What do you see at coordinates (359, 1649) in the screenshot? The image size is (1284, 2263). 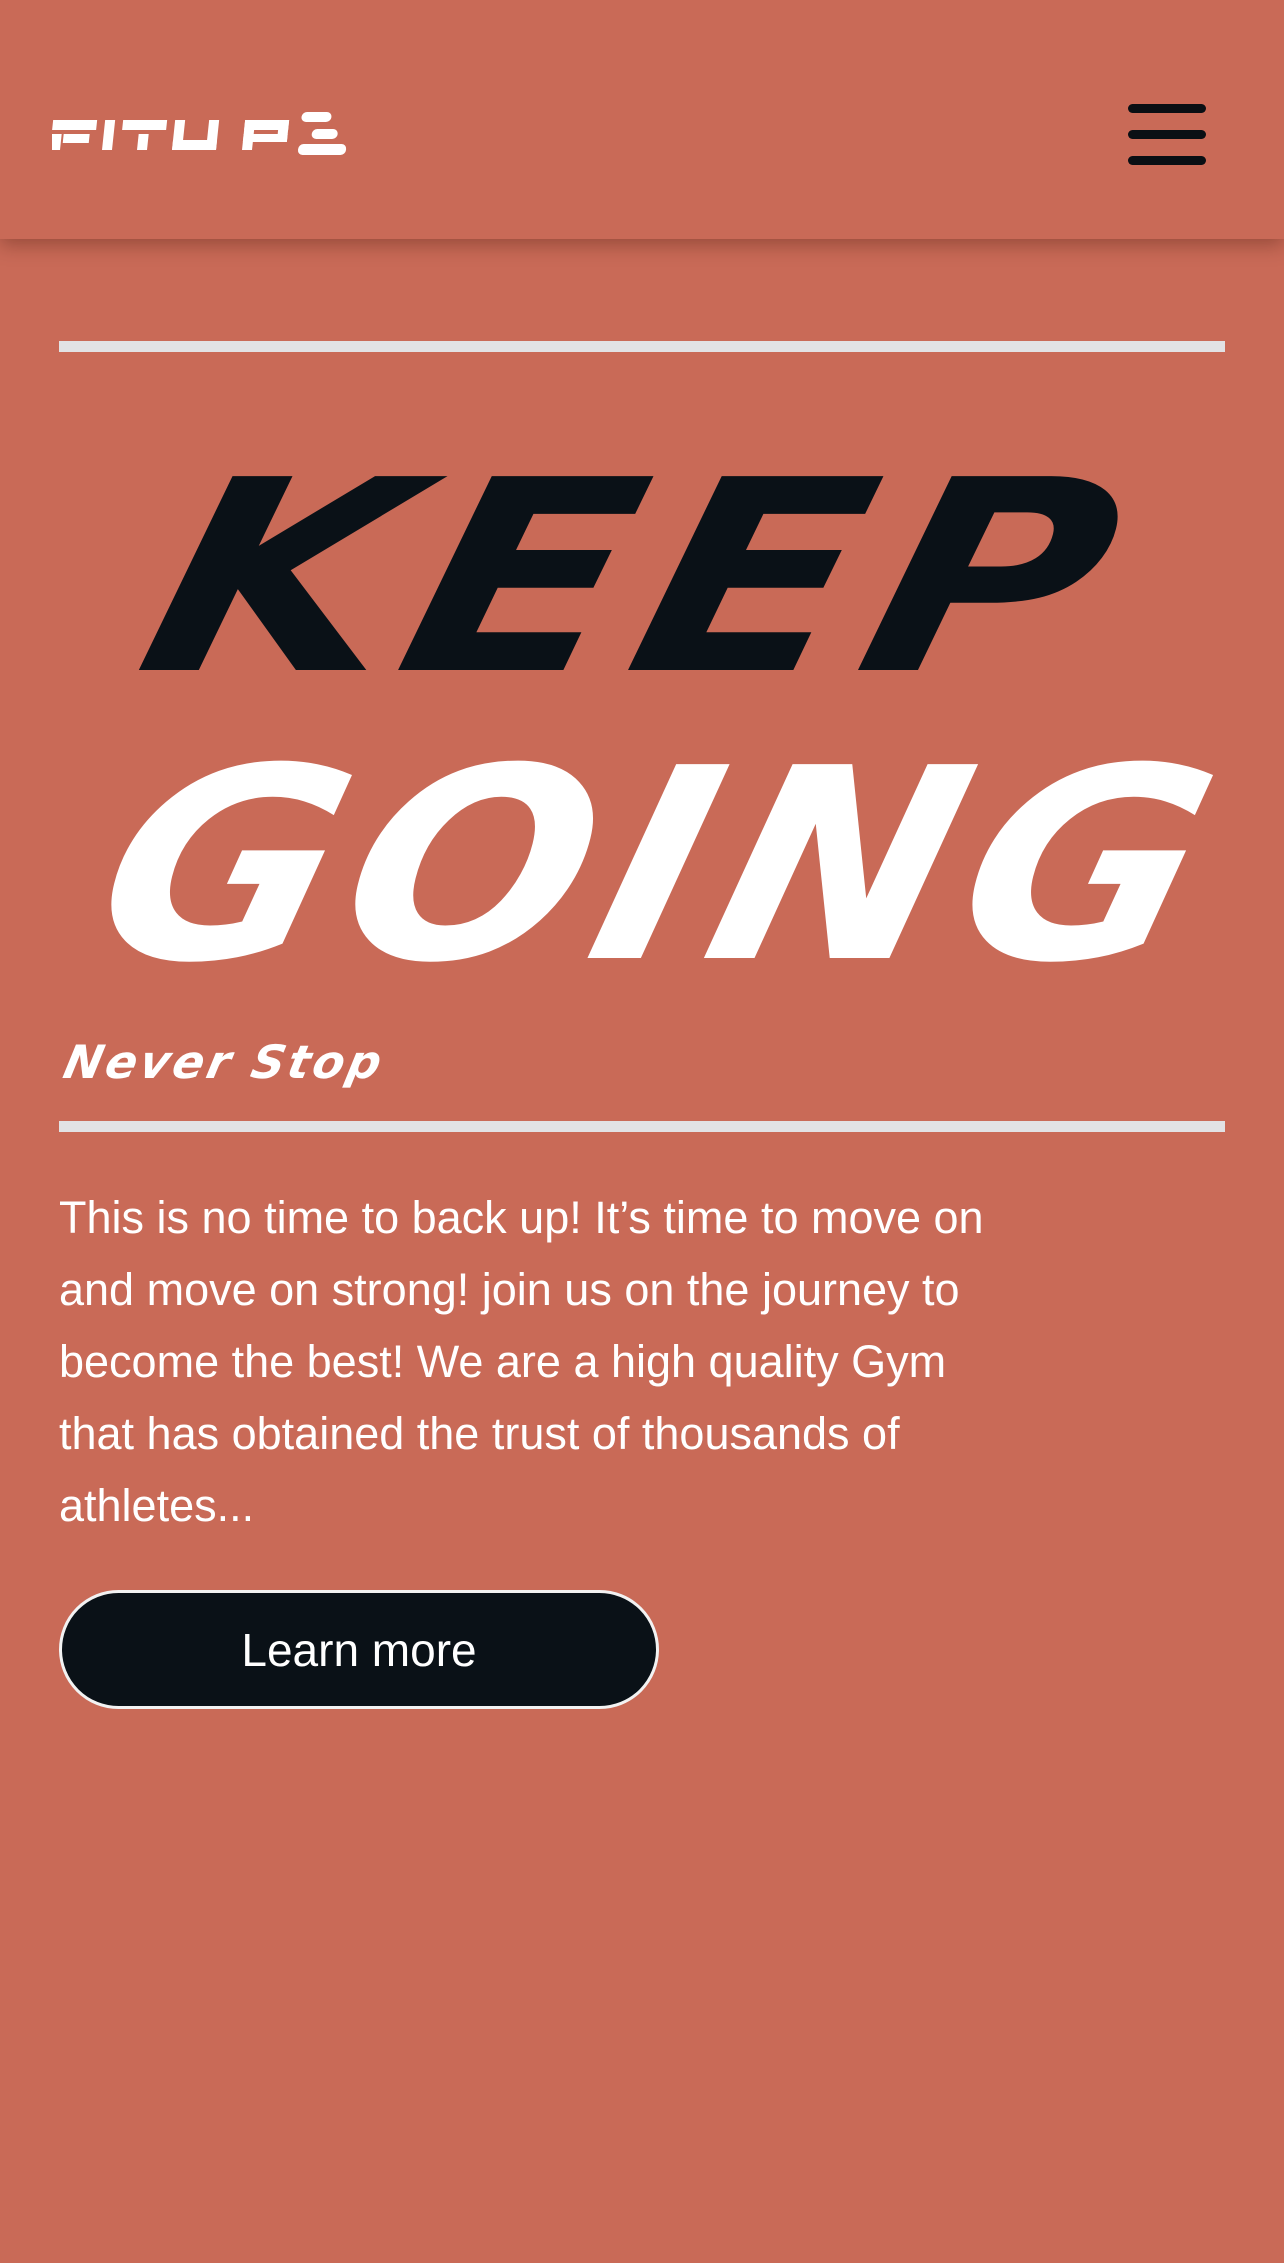 I see `learn-more-button: Learn more` at bounding box center [359, 1649].